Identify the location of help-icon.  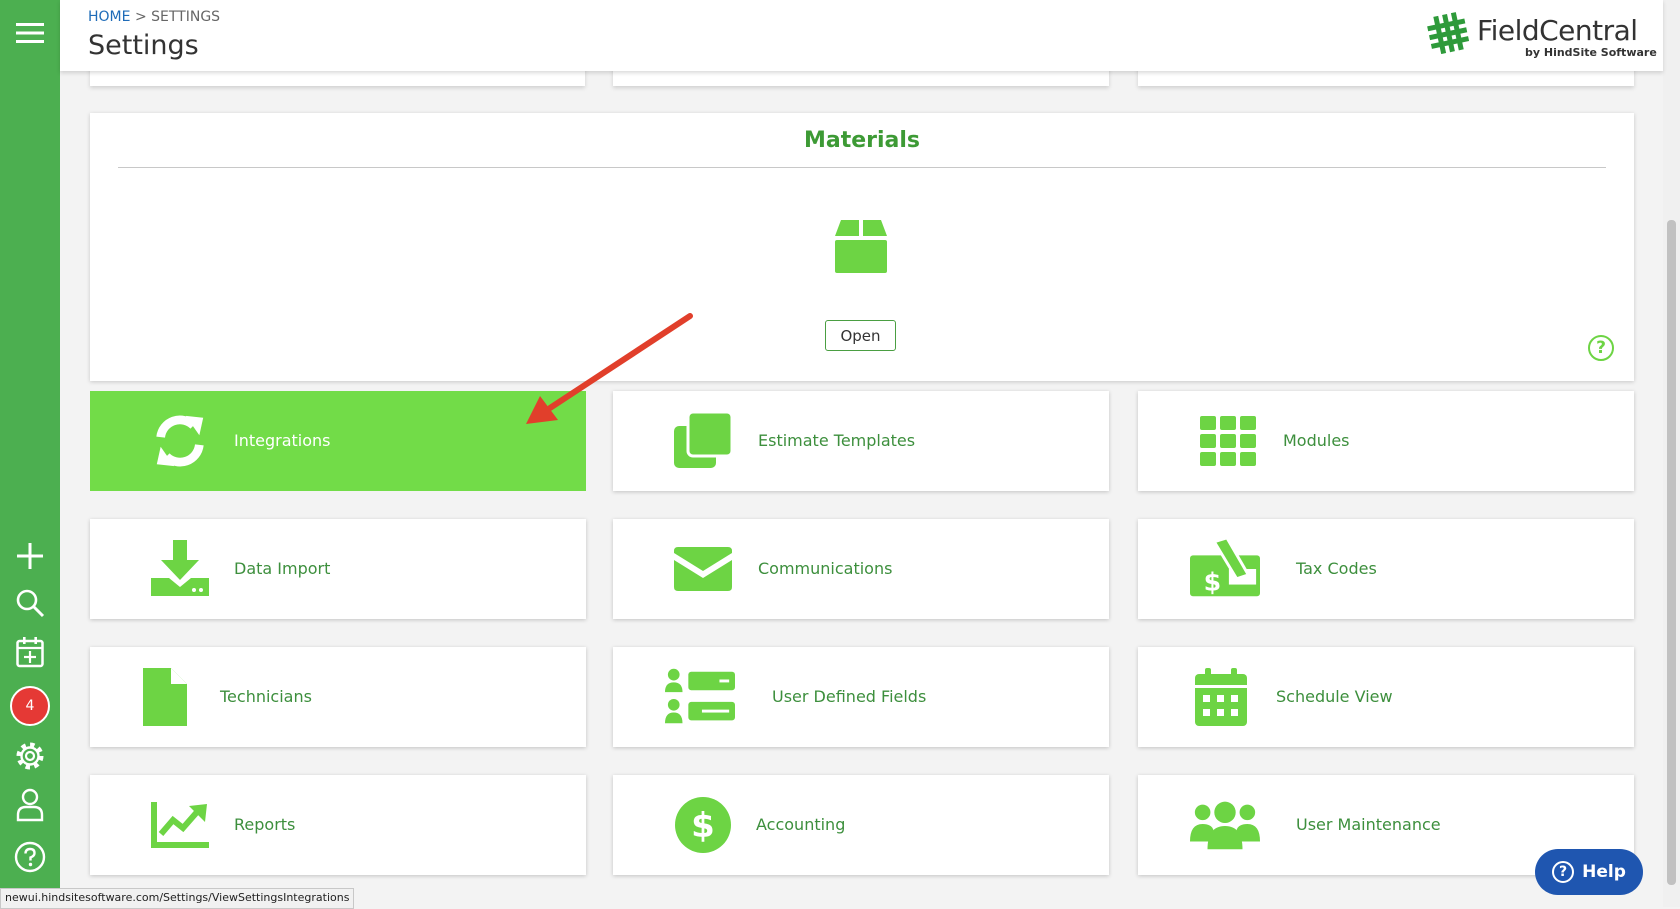
(30, 857).